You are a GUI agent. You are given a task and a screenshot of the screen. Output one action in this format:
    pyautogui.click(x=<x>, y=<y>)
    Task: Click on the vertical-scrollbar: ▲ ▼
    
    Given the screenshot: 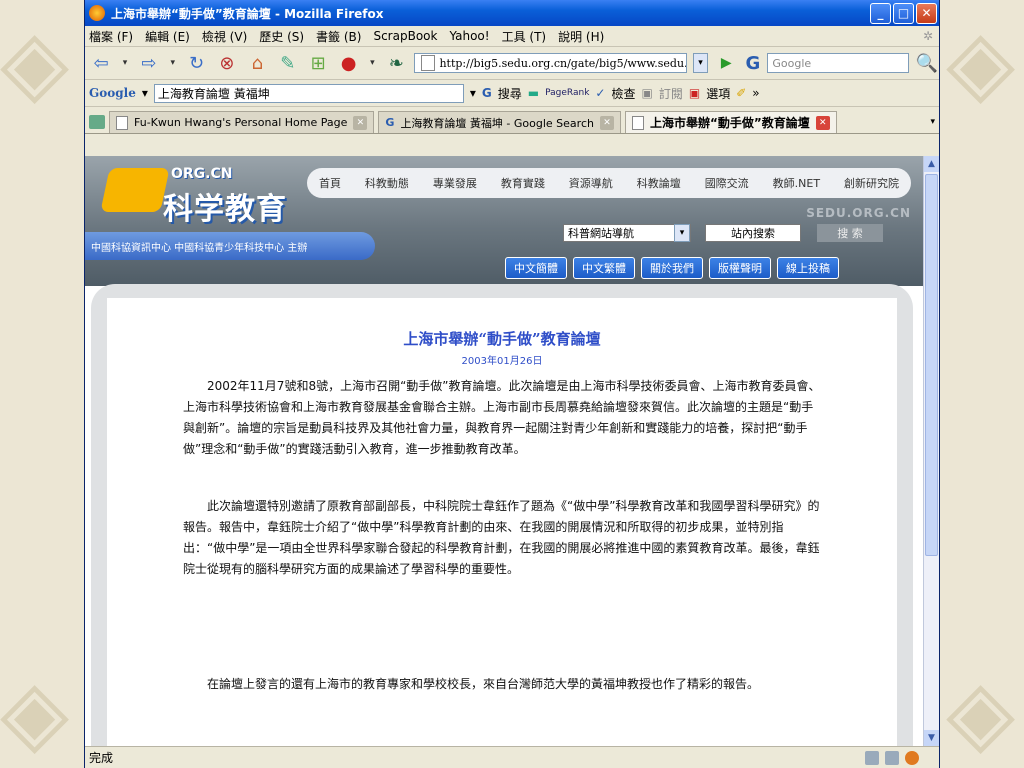 What is the action you would take?
    pyautogui.click(x=931, y=451)
    